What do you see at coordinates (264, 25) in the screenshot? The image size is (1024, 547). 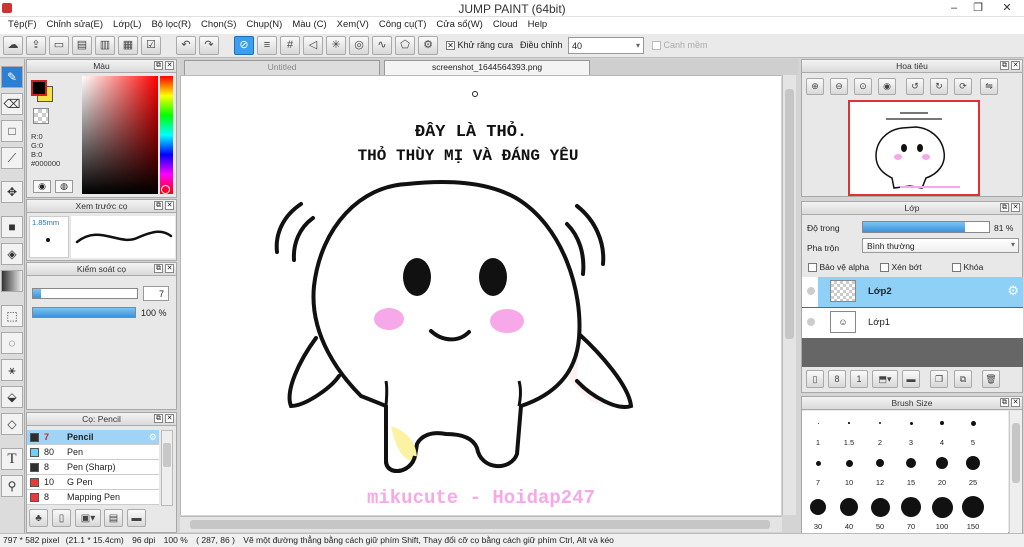 I see `menu-capture: Chụp(N)` at bounding box center [264, 25].